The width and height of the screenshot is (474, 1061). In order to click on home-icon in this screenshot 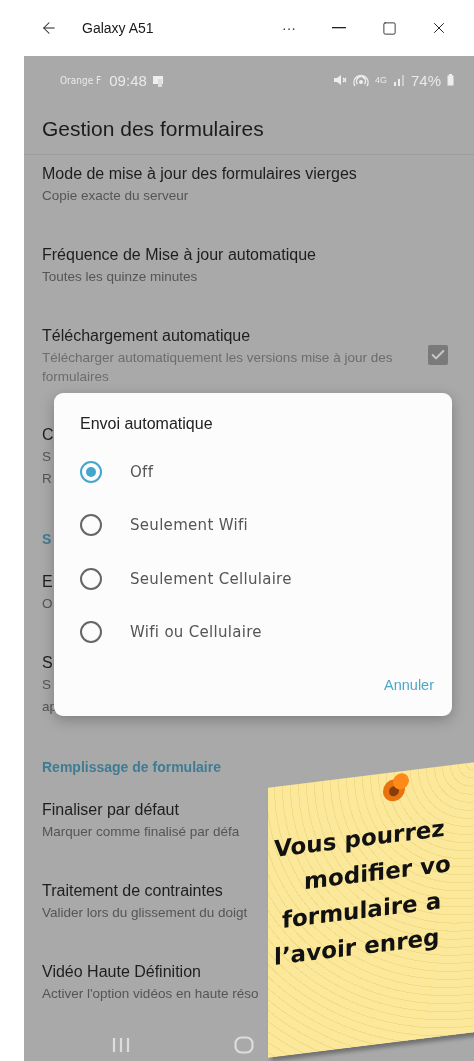, I will do `click(244, 1045)`.